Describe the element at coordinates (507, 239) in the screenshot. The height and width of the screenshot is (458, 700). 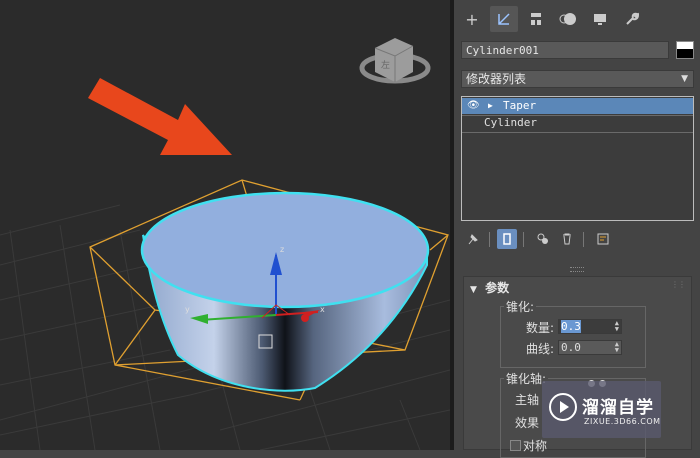
I see `show-end-result-icon` at that location.